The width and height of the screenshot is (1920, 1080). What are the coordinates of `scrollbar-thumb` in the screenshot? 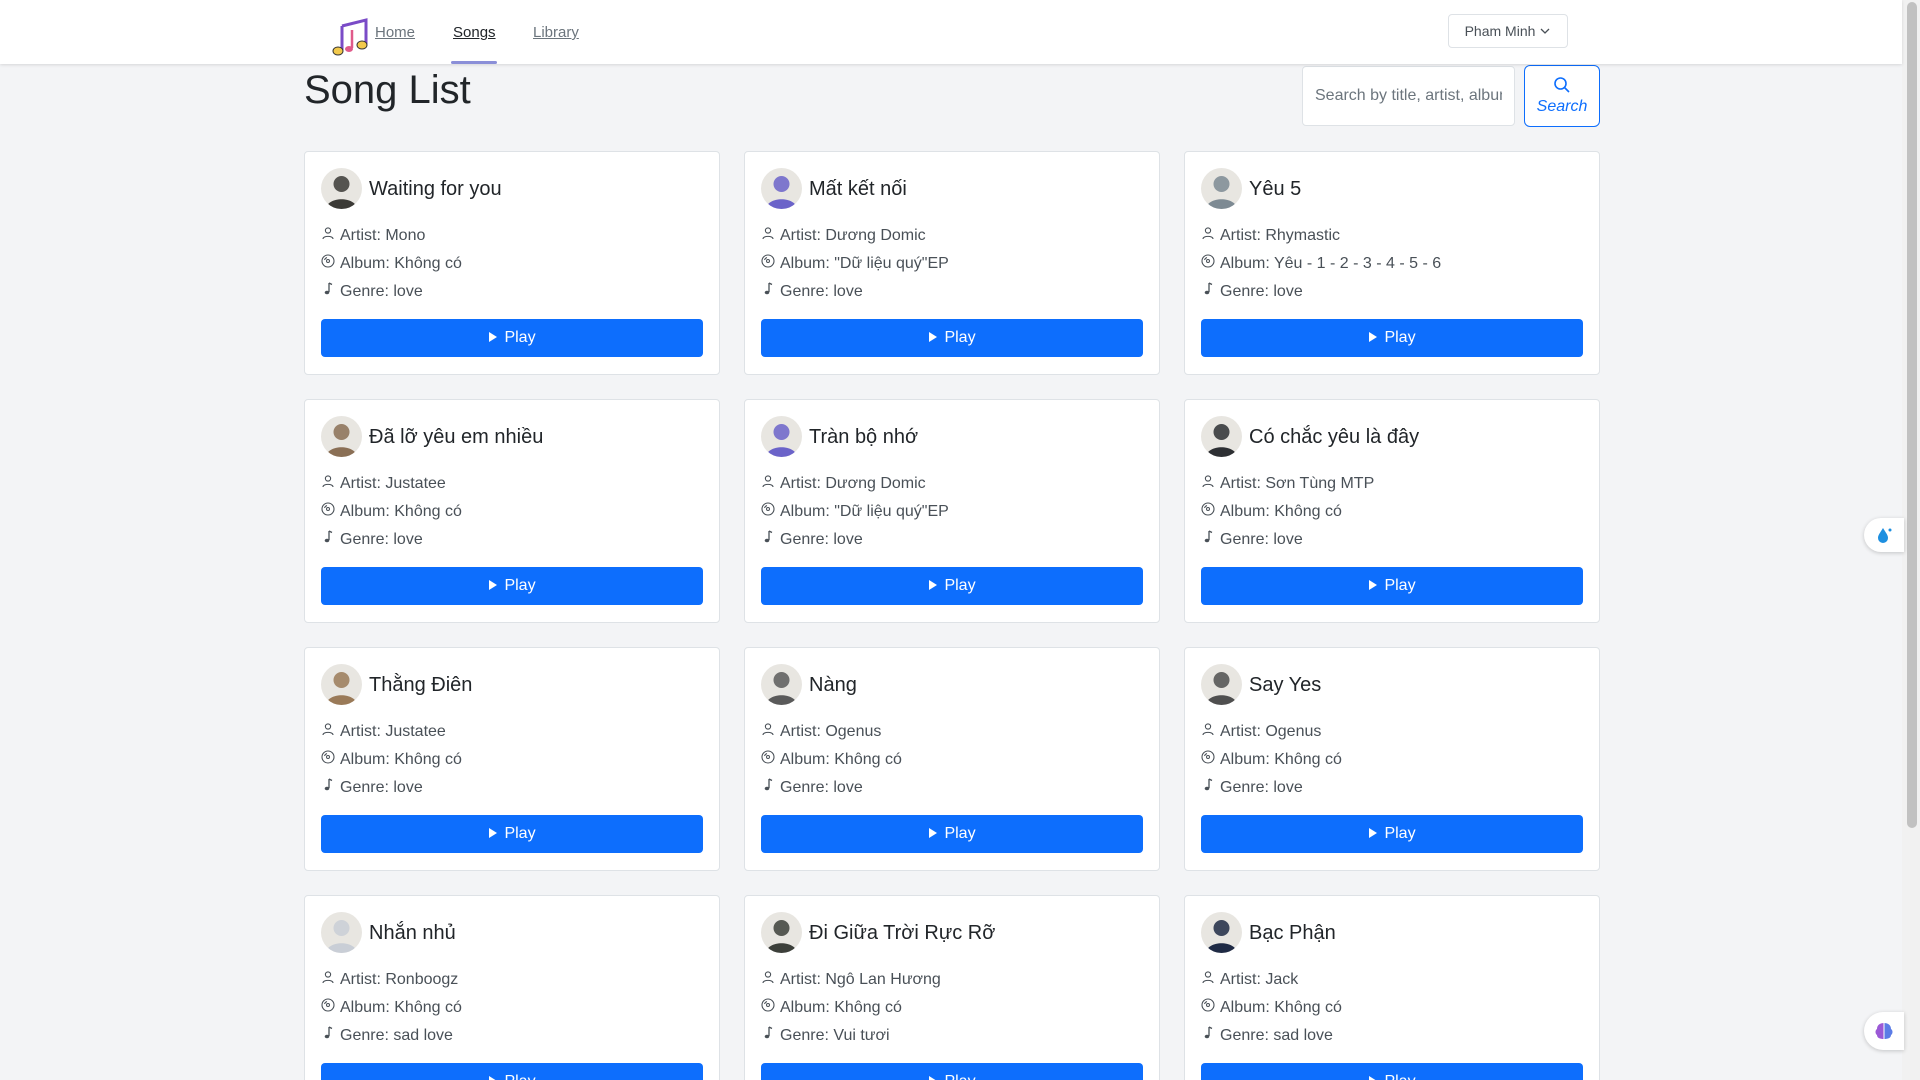 It's located at (1912, 415).